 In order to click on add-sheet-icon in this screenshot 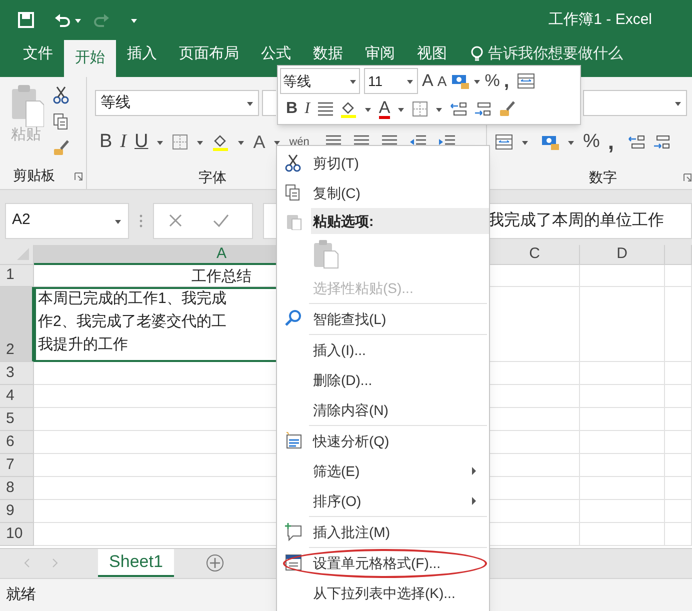, I will do `click(215, 563)`.